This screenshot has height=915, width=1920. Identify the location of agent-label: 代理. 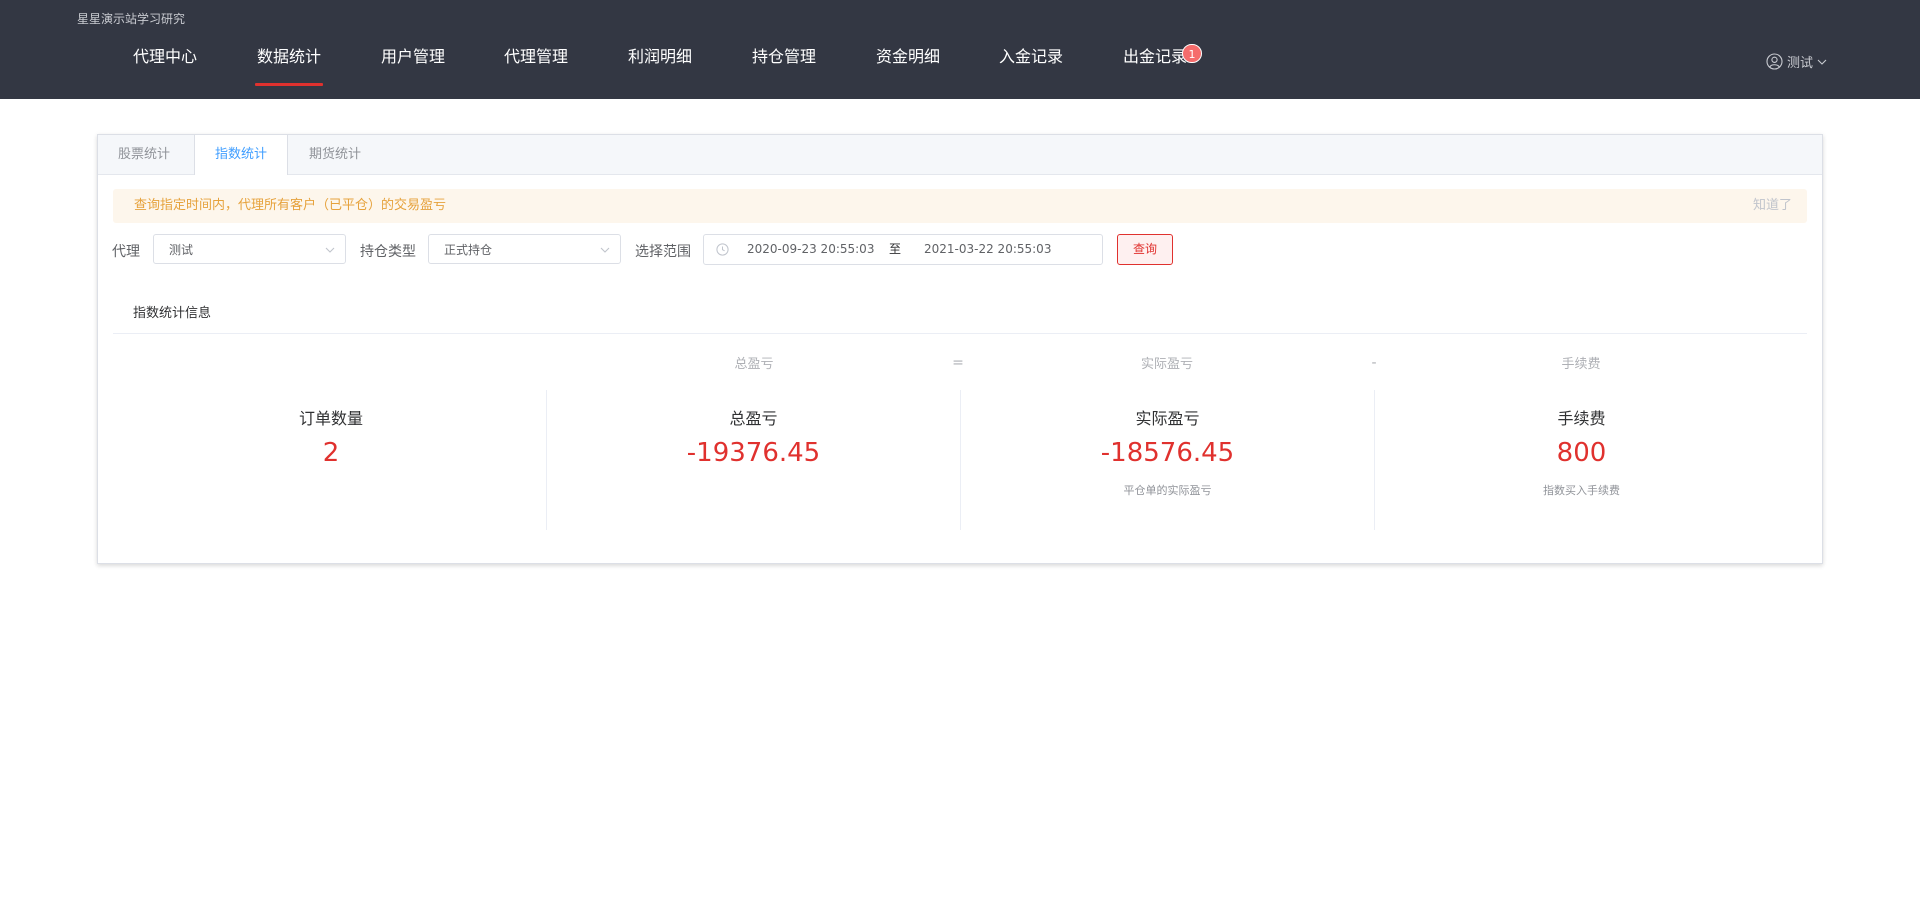
(126, 251).